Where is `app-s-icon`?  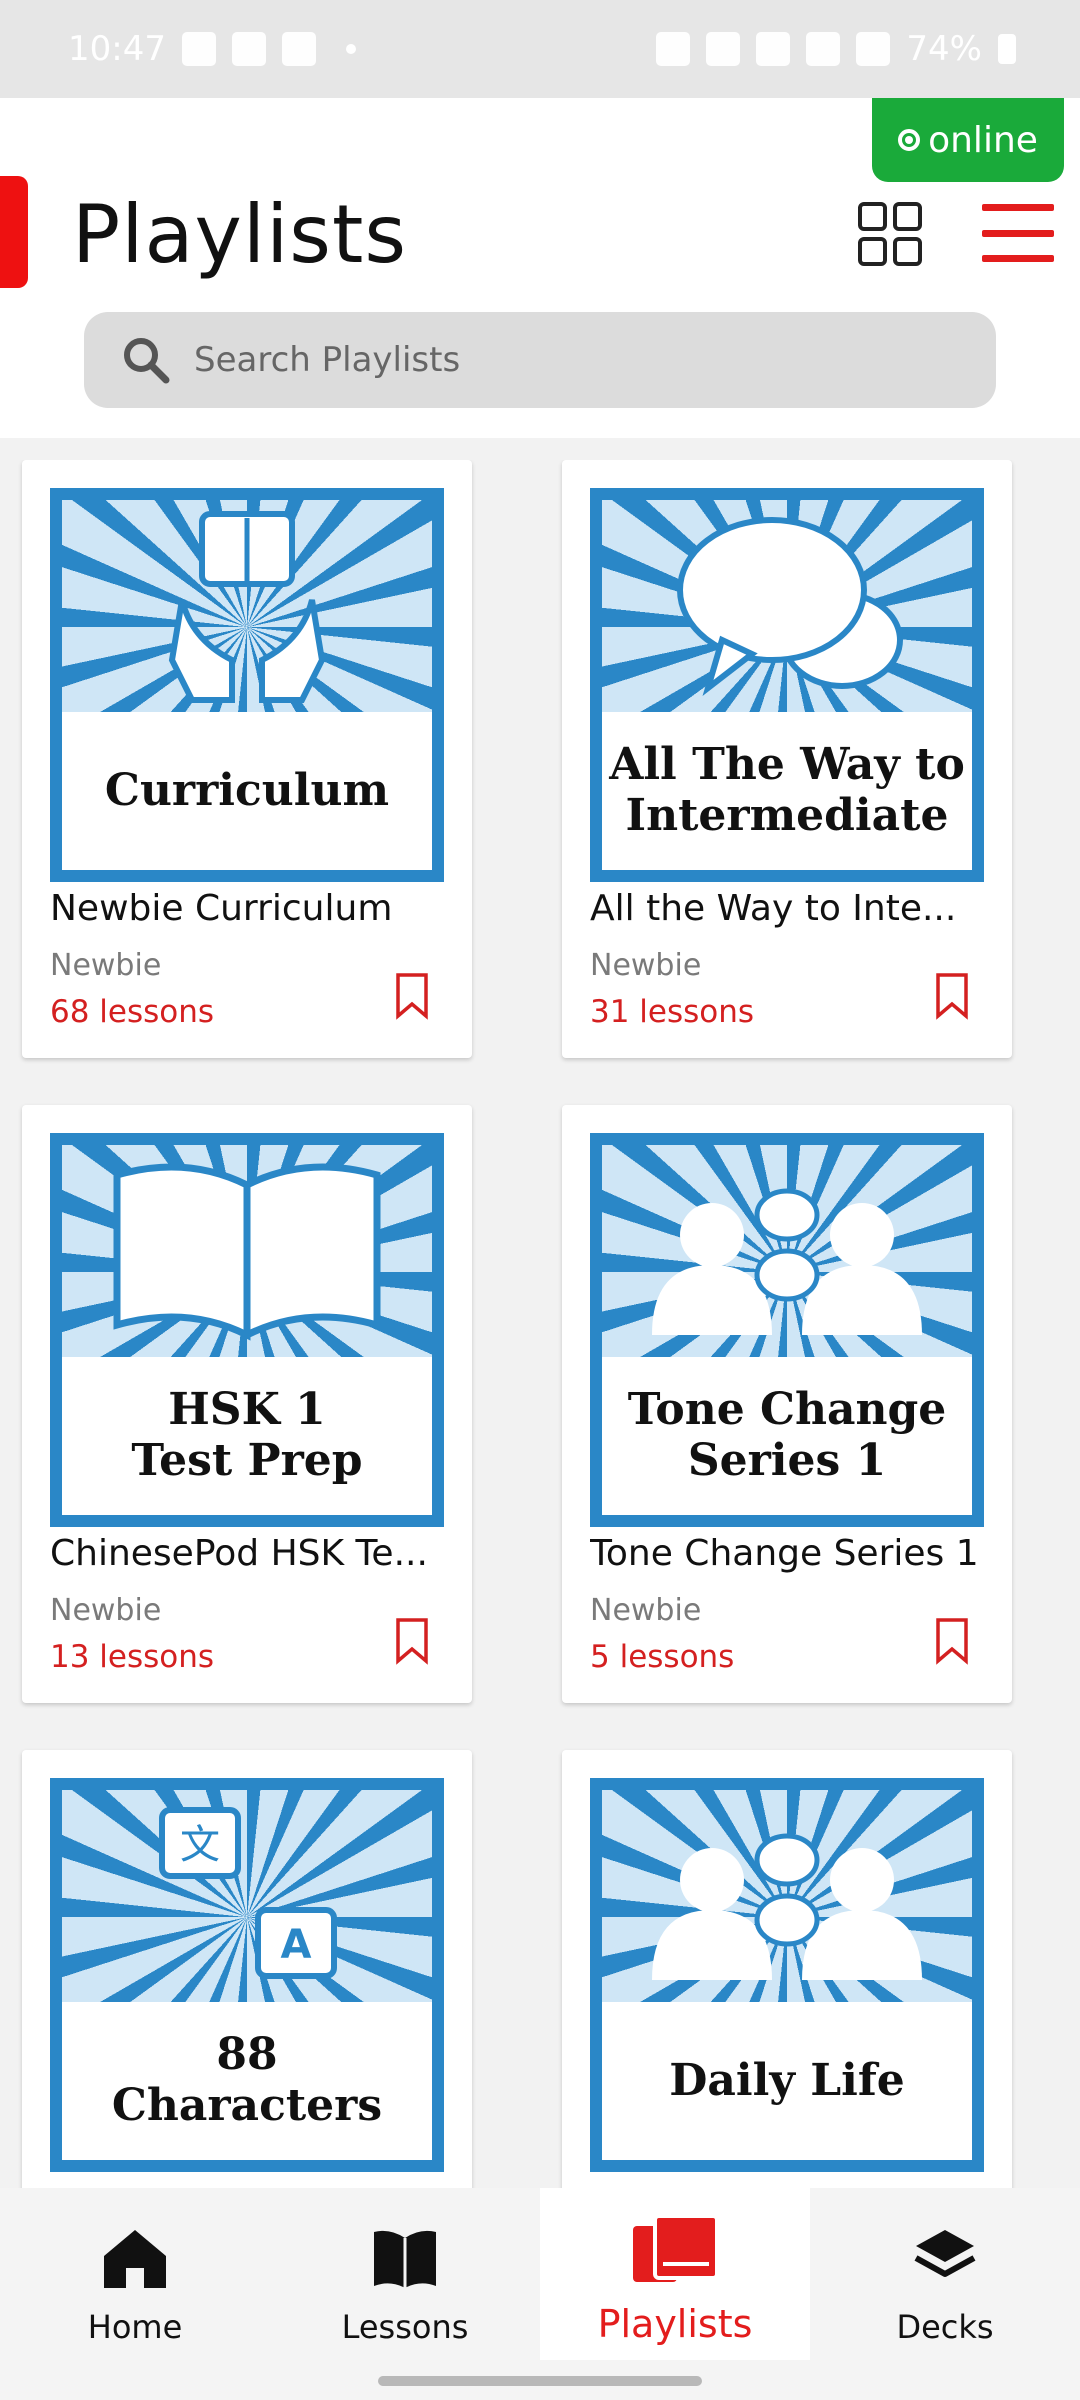 app-s-icon is located at coordinates (248, 49).